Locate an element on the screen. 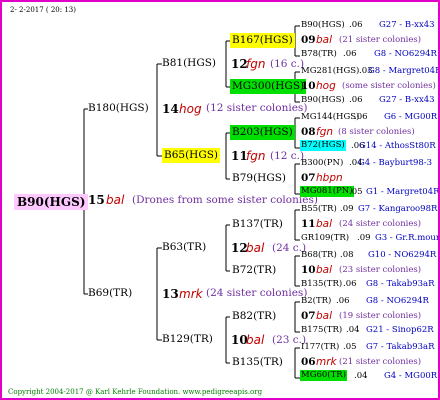 The image size is (440, 400). root-number: 15 is located at coordinates (96, 200).